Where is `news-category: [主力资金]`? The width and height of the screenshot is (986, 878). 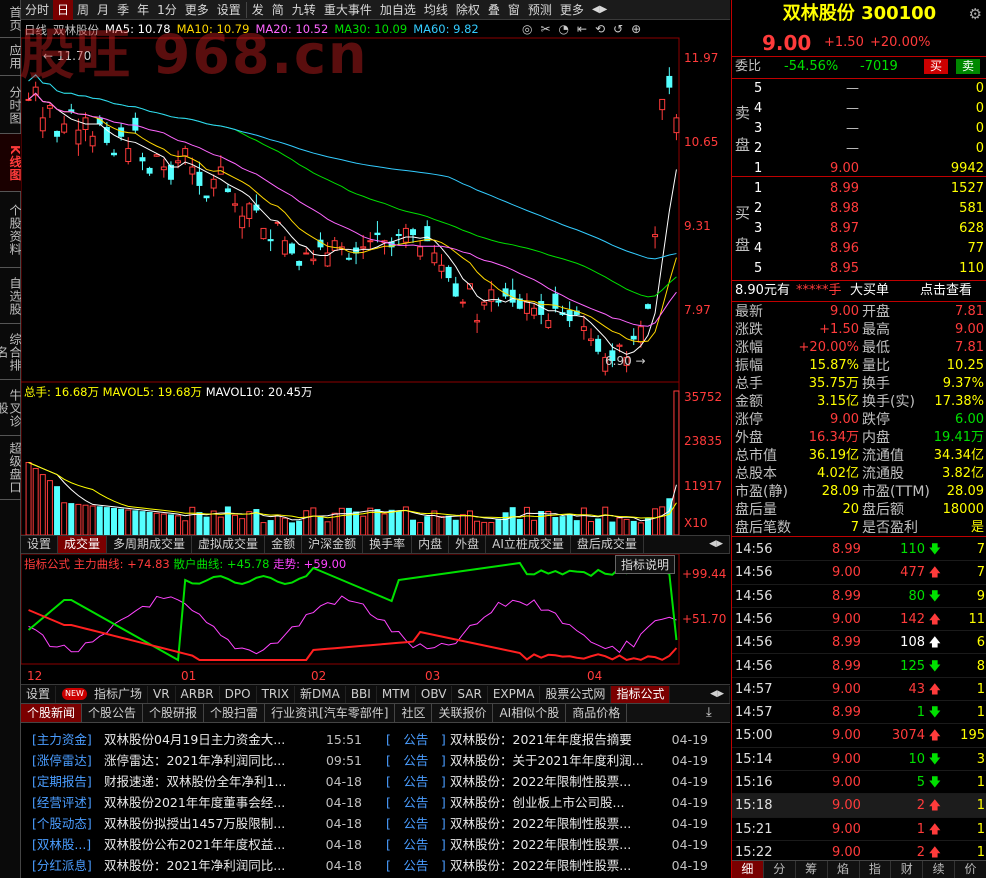
news-category: [主力资金] is located at coordinates (68, 739).